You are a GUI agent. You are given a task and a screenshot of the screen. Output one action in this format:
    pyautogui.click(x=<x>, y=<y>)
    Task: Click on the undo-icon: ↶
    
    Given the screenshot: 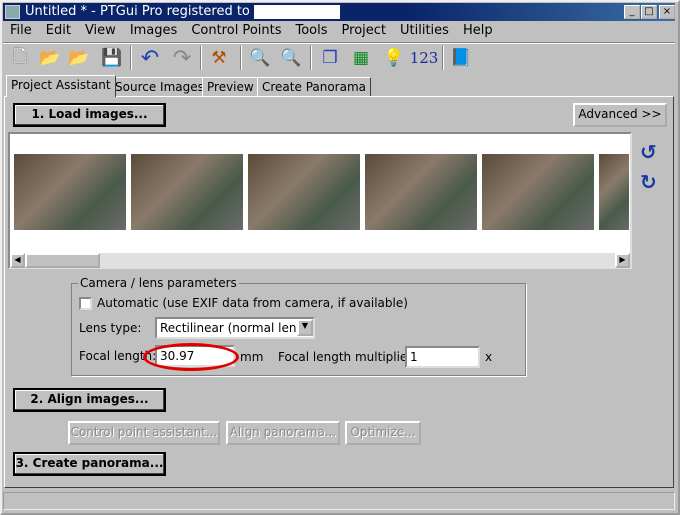 What is the action you would take?
    pyautogui.click(x=150, y=58)
    